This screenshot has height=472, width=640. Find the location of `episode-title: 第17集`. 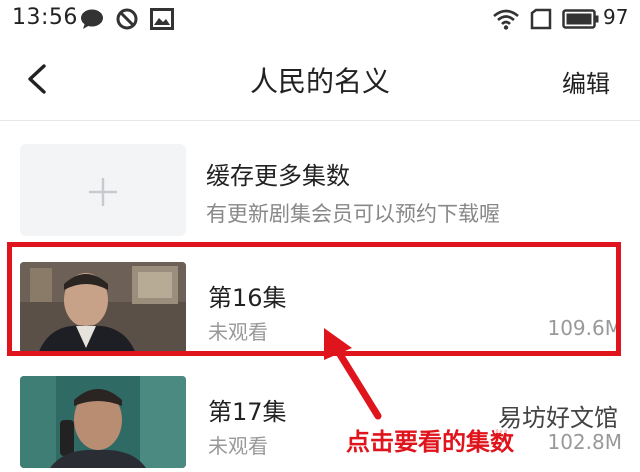

episode-title: 第17集 is located at coordinates (247, 412).